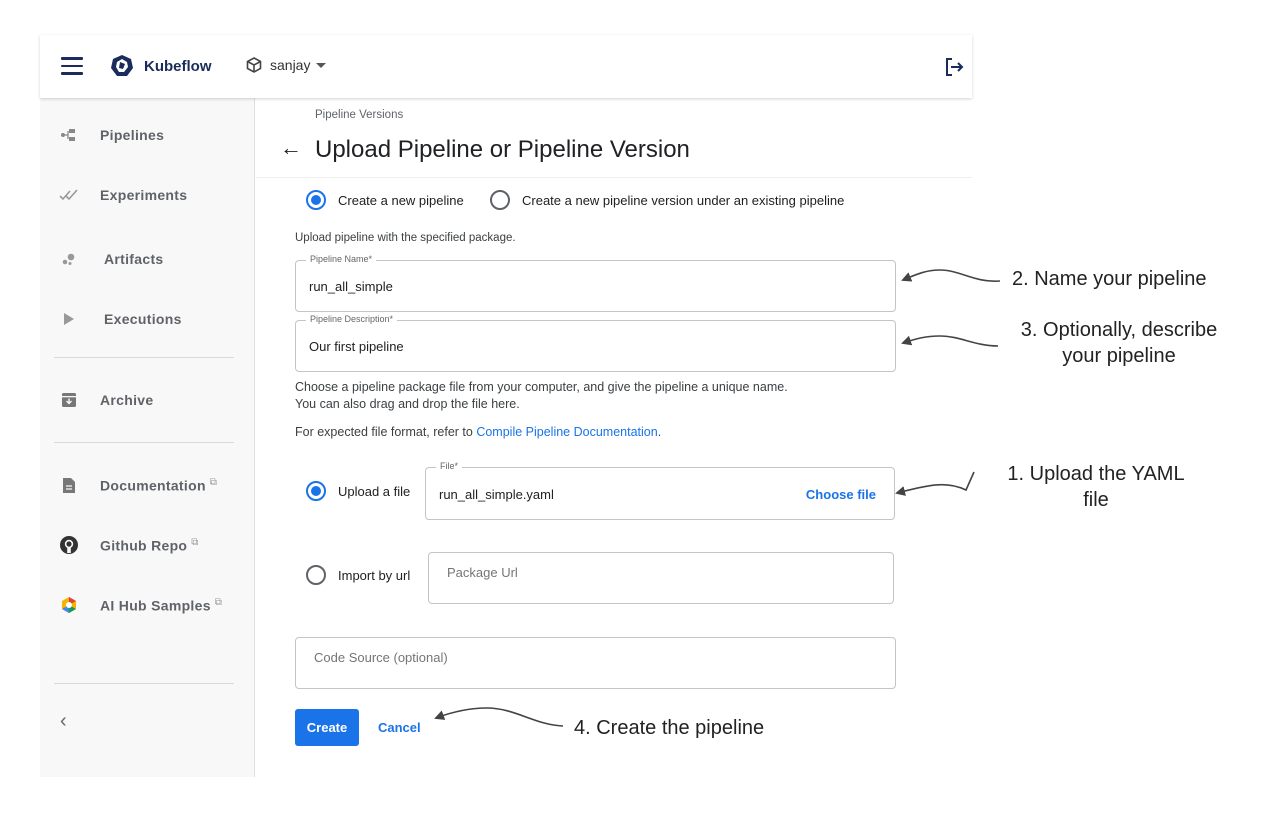 This screenshot has width=1280, height=817. What do you see at coordinates (122, 65) in the screenshot?
I see `kubeflow-logo-icon` at bounding box center [122, 65].